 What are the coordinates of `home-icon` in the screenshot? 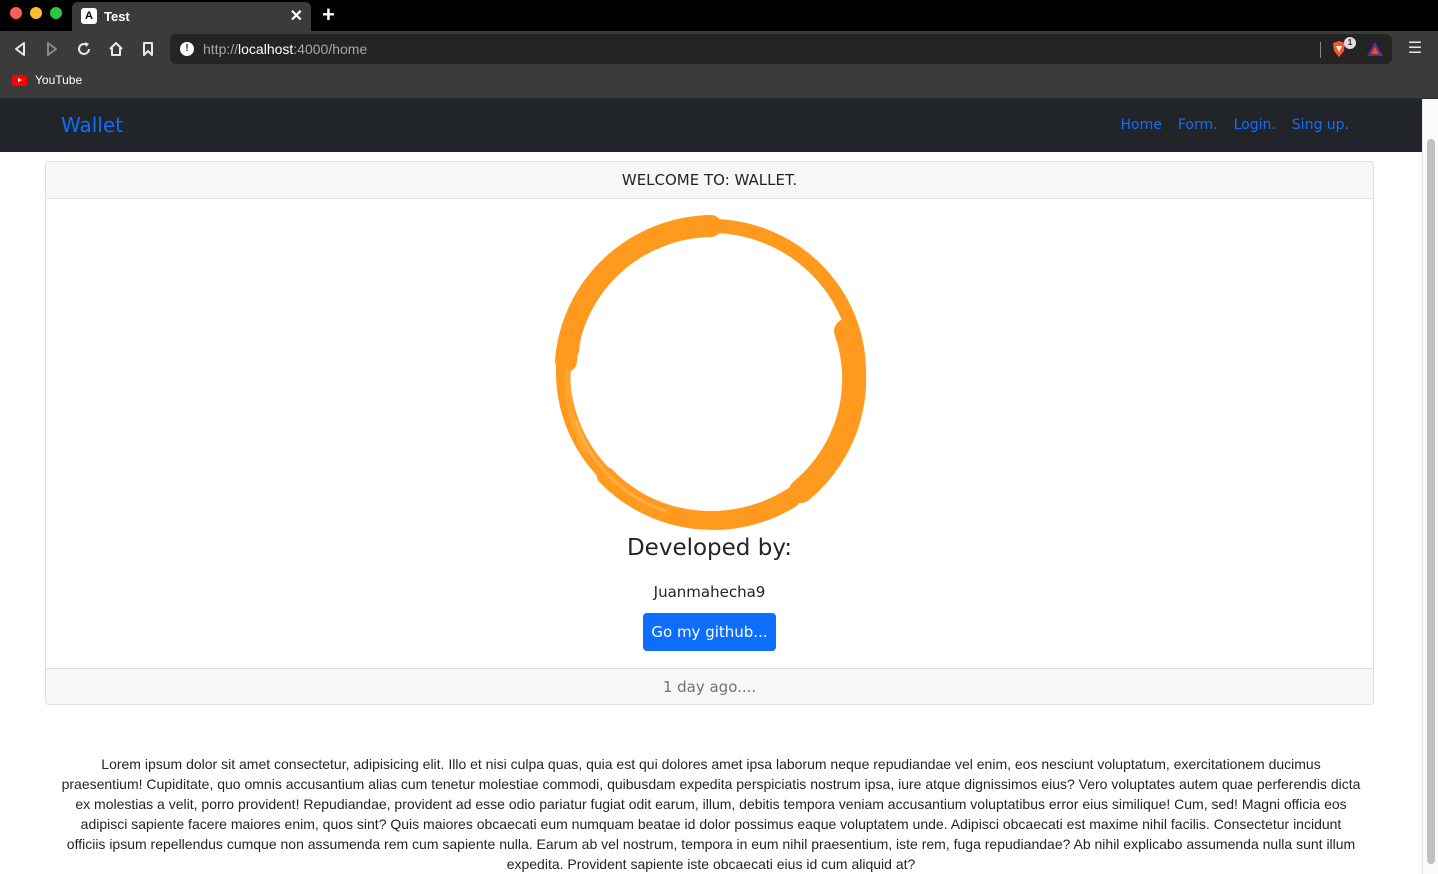 It's located at (116, 49).